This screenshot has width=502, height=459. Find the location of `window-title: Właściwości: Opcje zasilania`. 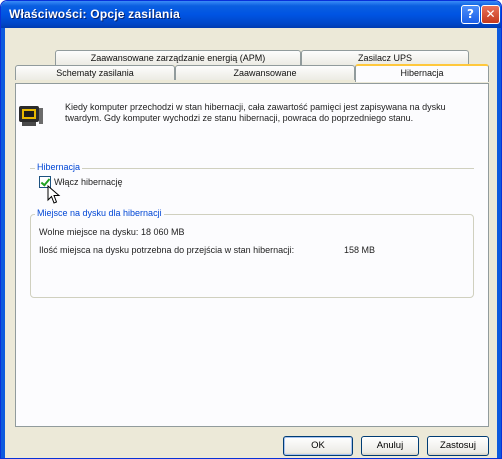

window-title: Właściwości: Opcje zasilania is located at coordinates (94, 14).